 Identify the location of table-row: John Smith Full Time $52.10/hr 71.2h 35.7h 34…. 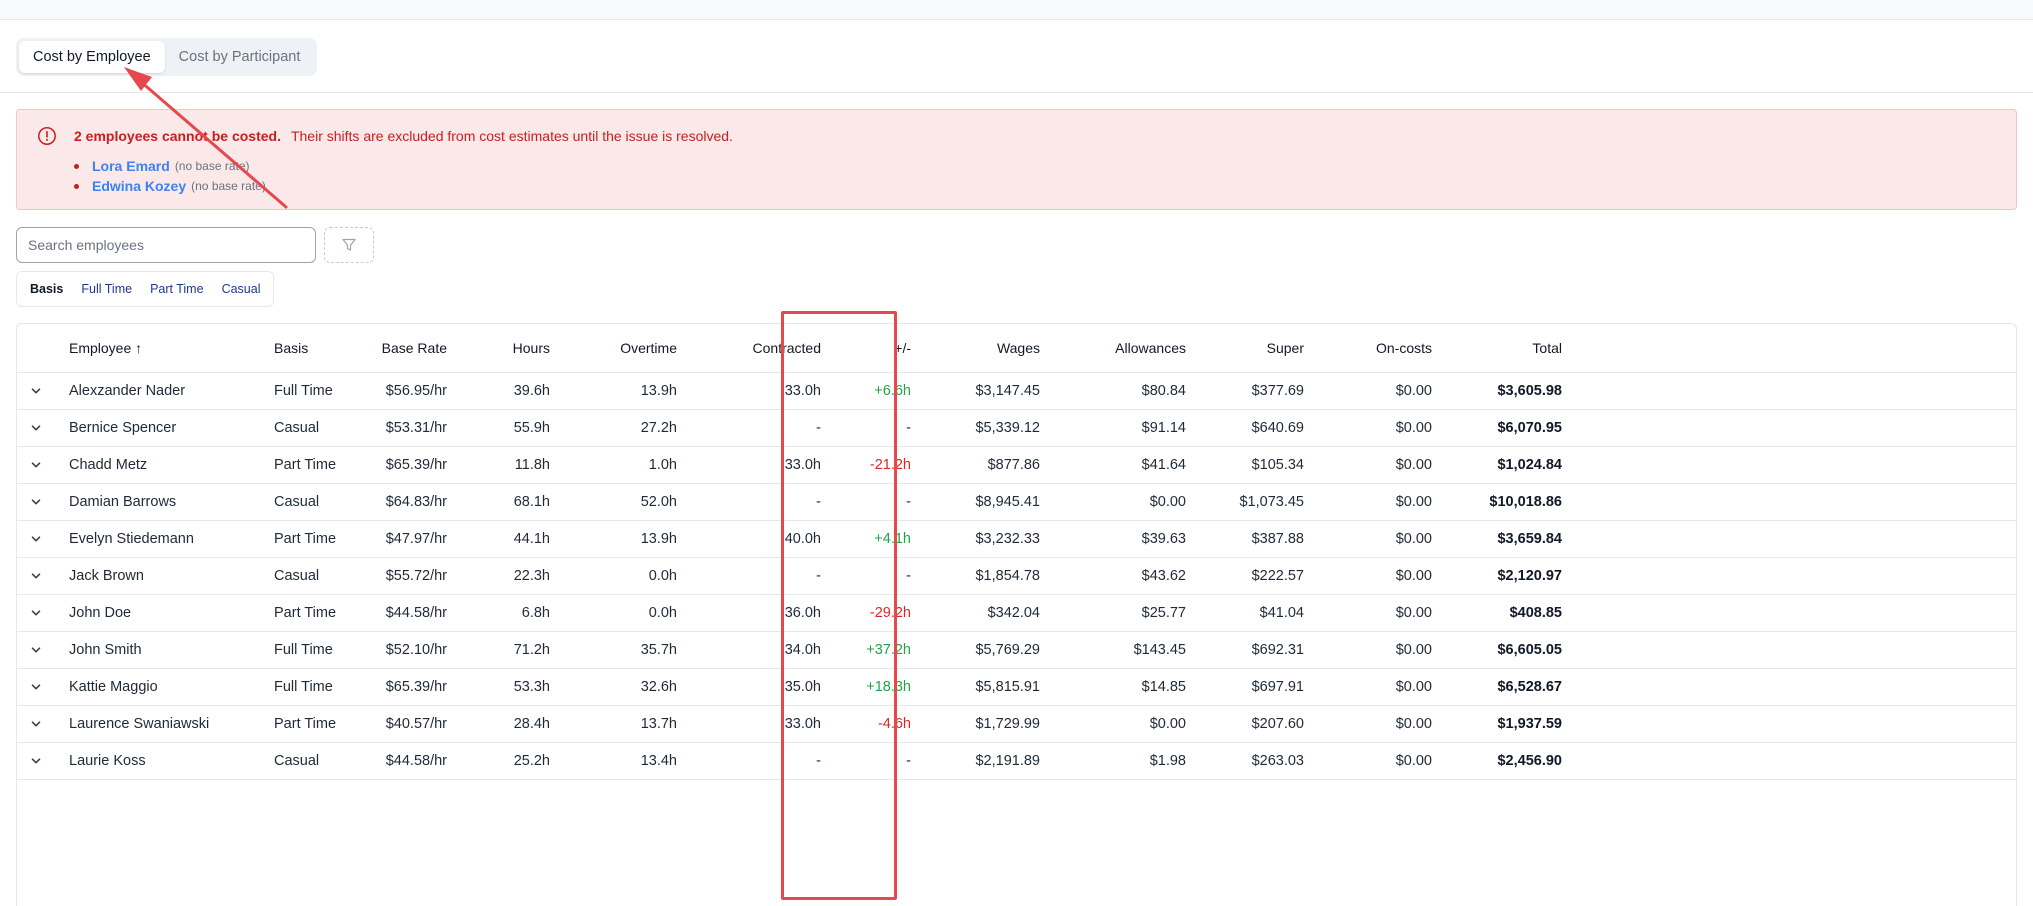
(1016, 650).